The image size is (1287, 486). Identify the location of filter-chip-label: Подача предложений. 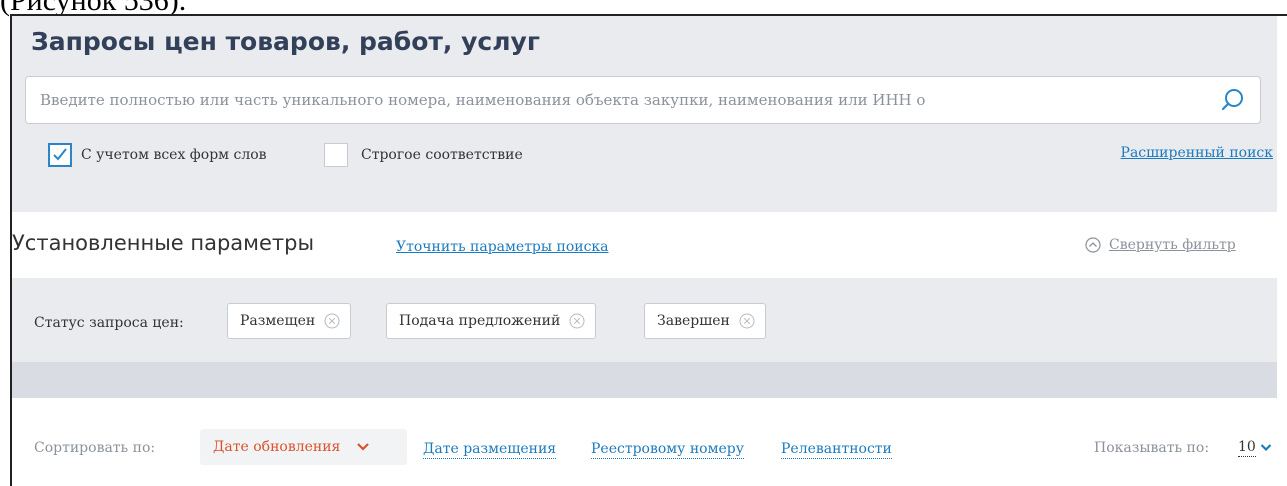
(480, 321).